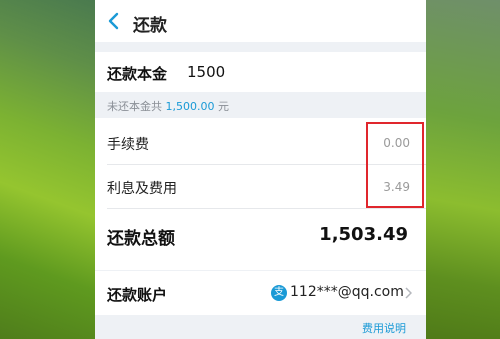 This screenshot has height=339, width=500. What do you see at coordinates (260, 327) in the screenshot?
I see `footer: 费用说明` at bounding box center [260, 327].